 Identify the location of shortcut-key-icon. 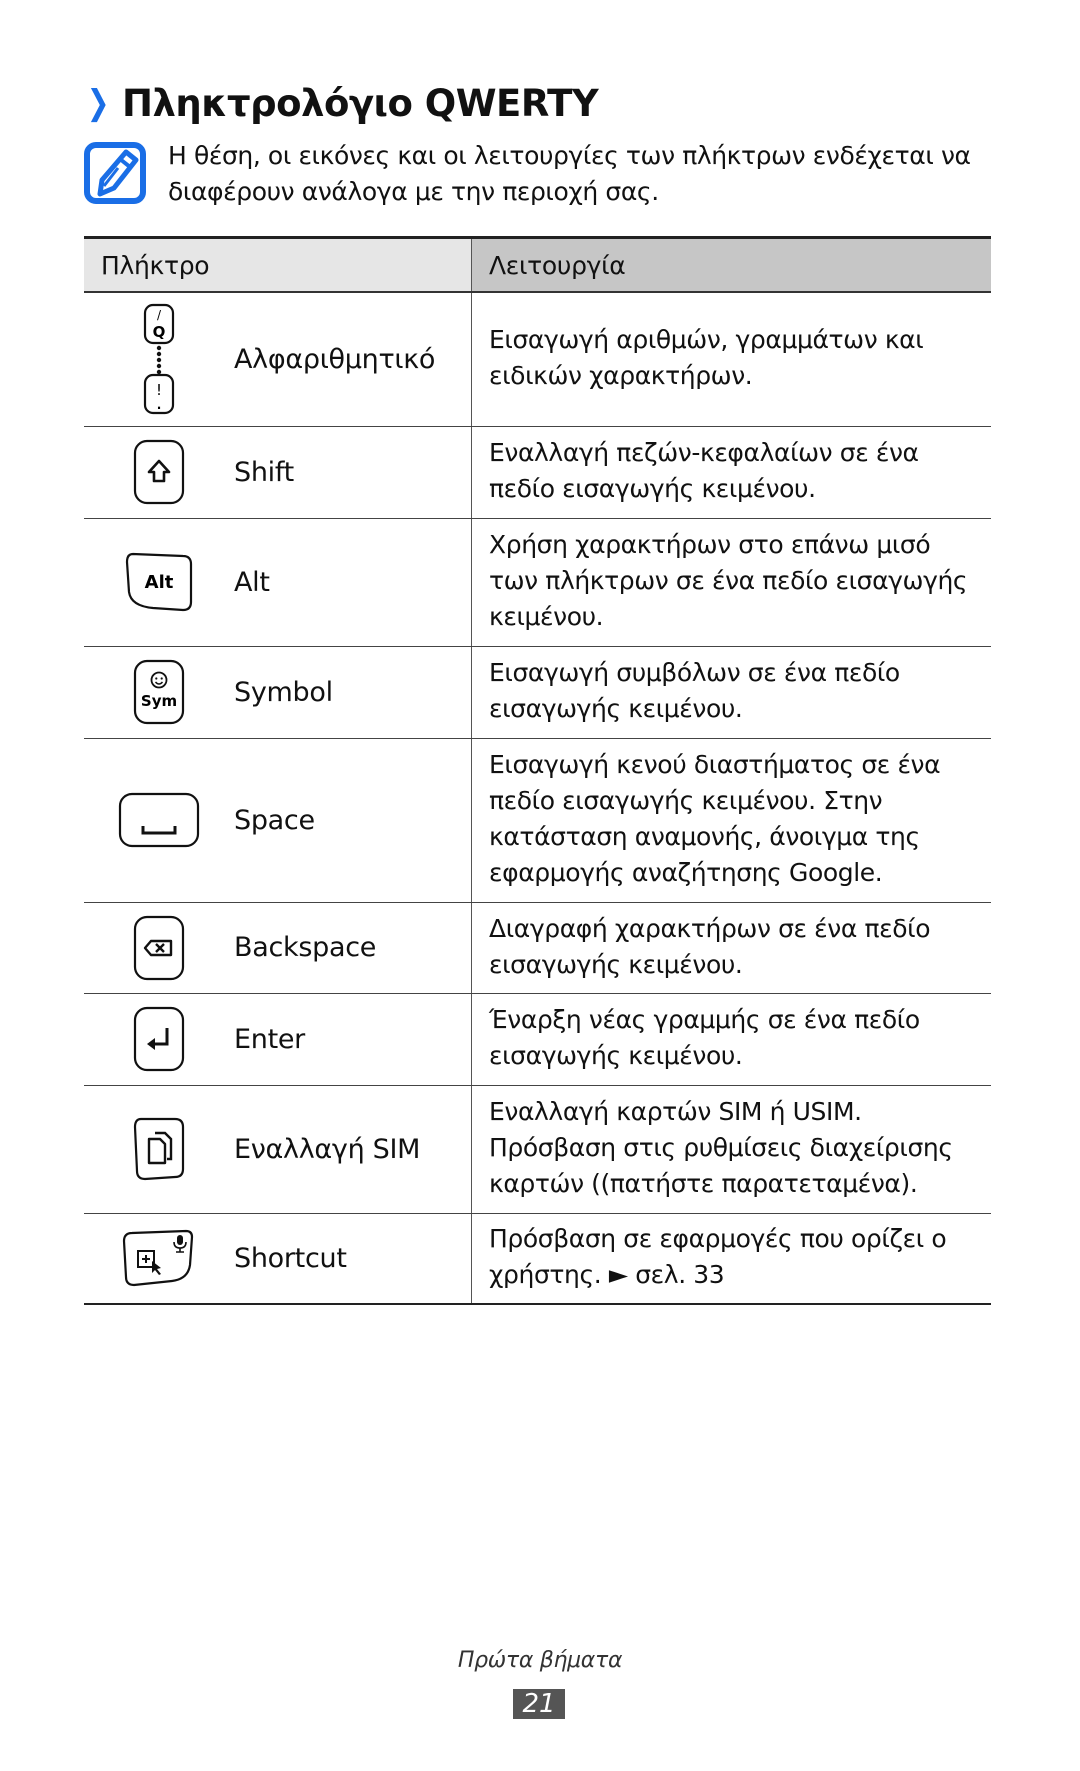
(158, 1258).